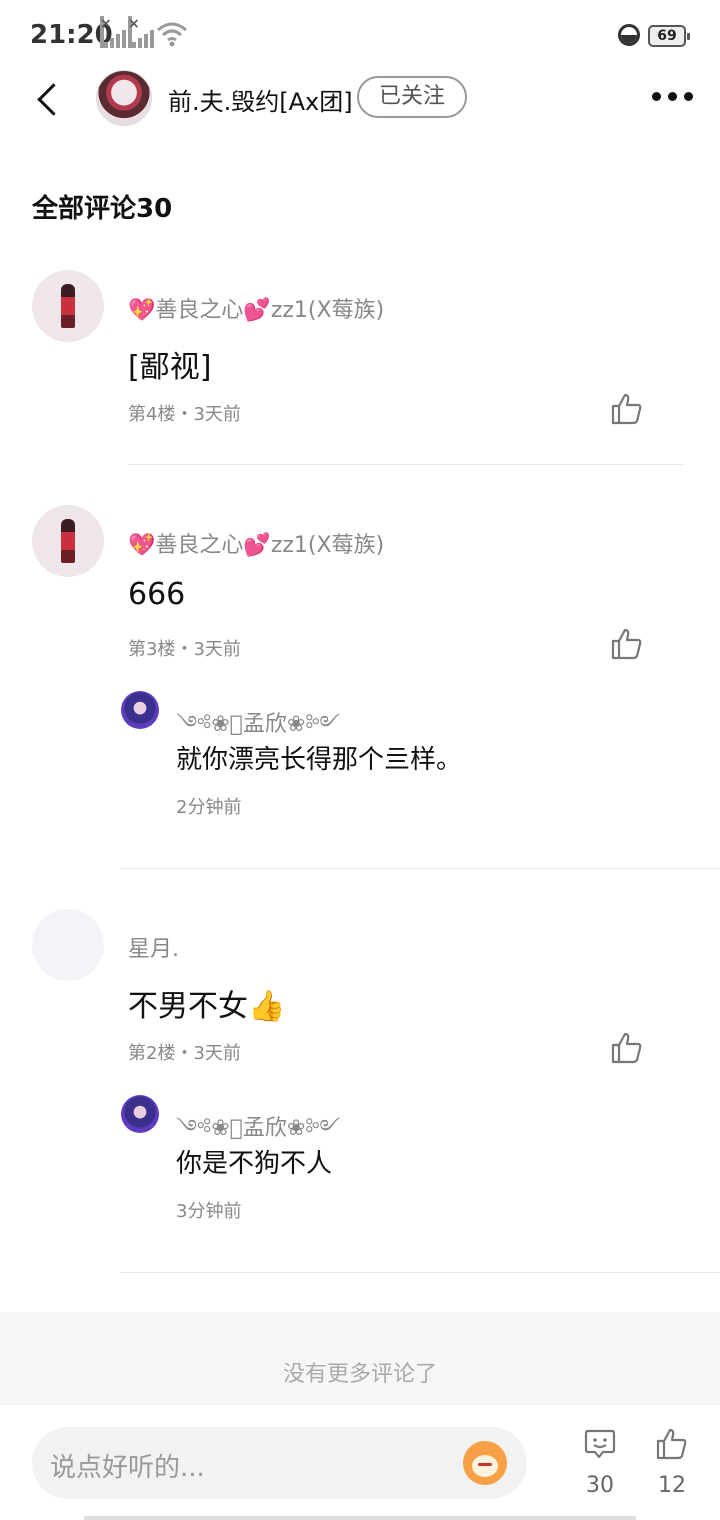 This screenshot has width=720, height=1520. What do you see at coordinates (184, 414) in the screenshot?
I see `comment-meta: 第4楼・3天前` at bounding box center [184, 414].